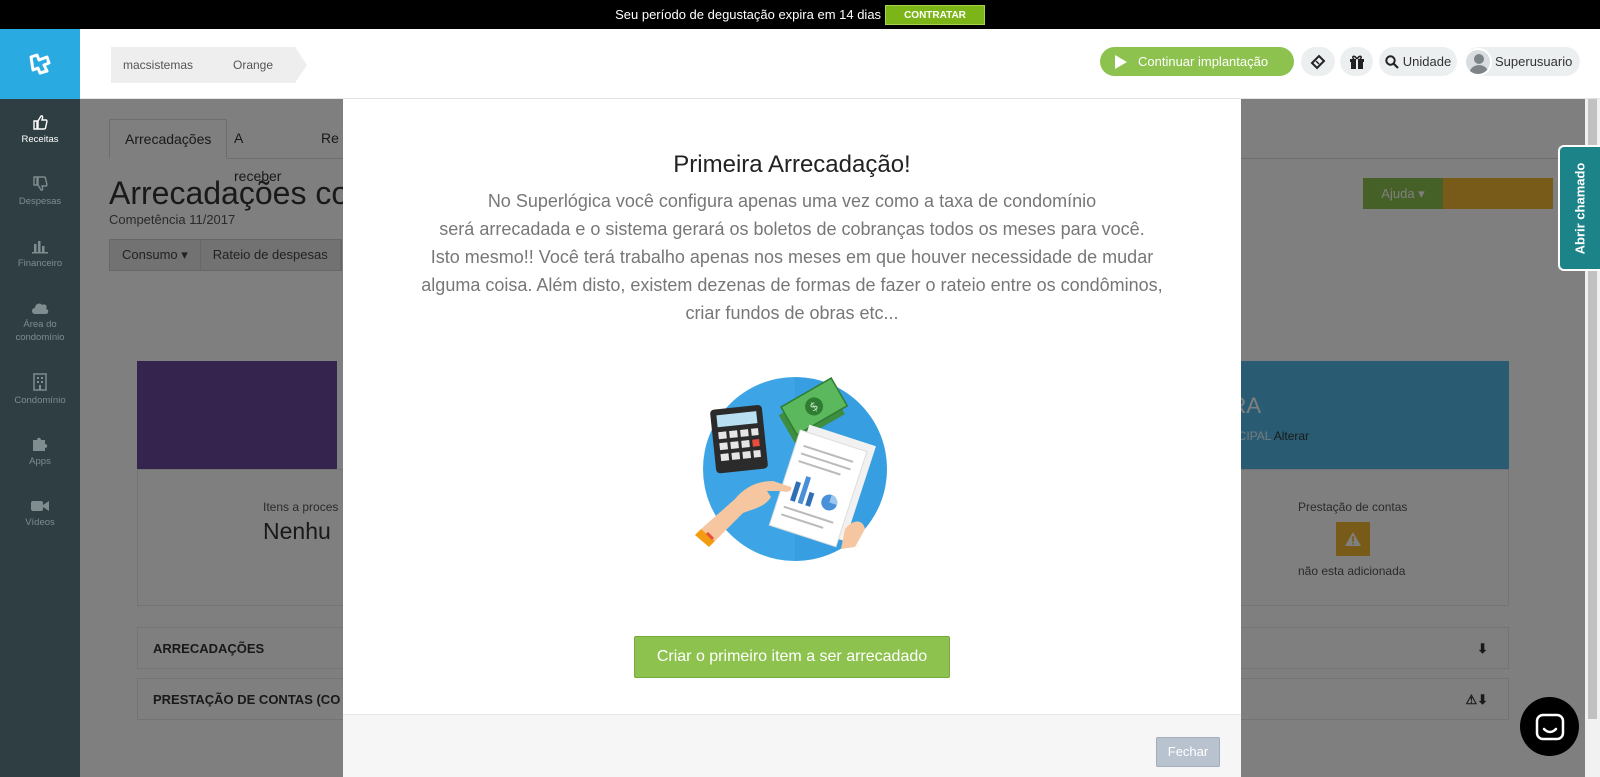  I want to click on building-icon, so click(40, 382).